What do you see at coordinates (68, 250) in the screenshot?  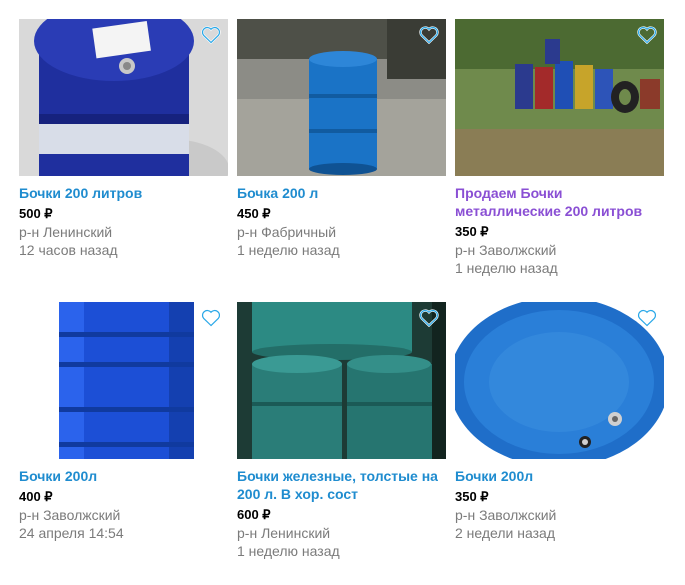 I see `listing-time: 12 часов назад` at bounding box center [68, 250].